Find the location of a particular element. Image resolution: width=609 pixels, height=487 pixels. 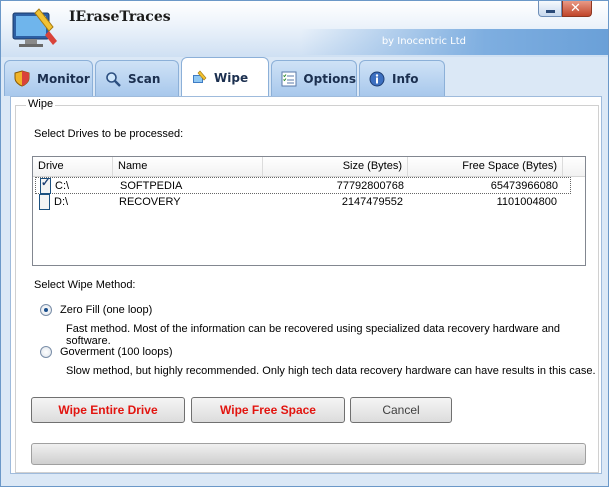

checklist-icon is located at coordinates (288, 79).